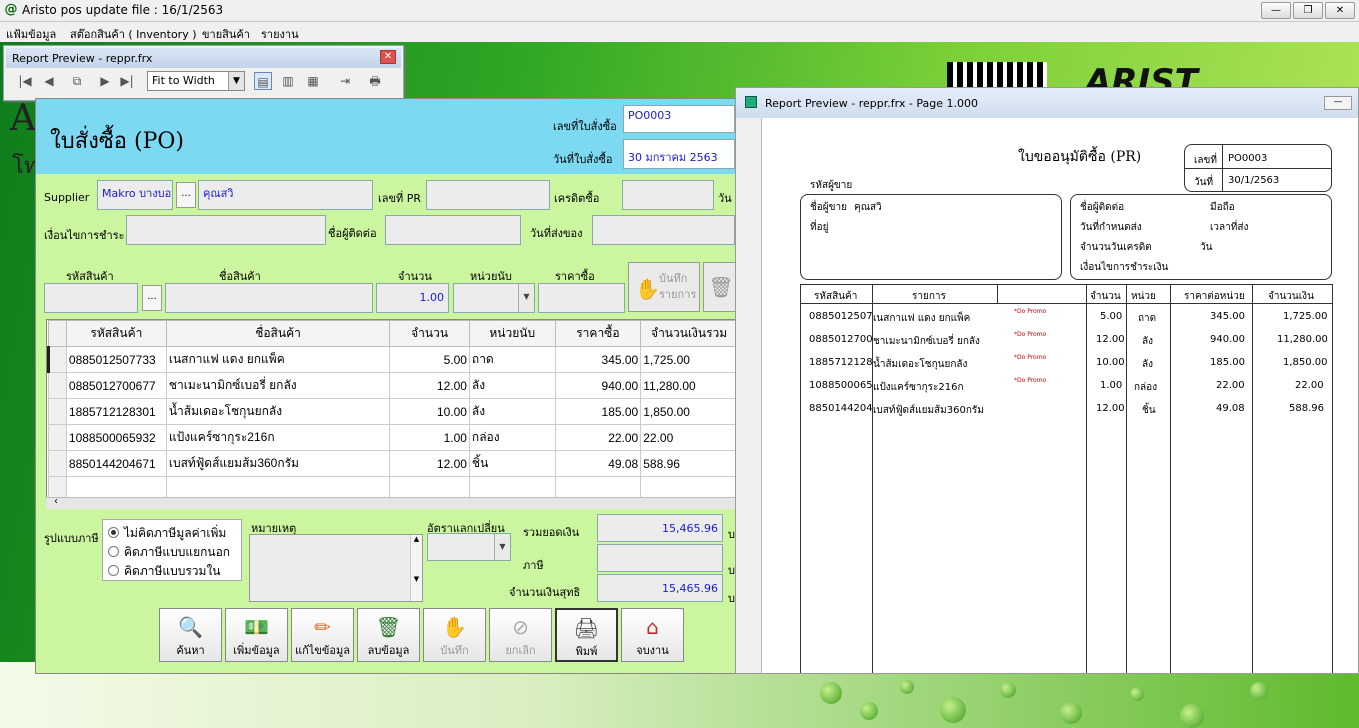  I want to click on entry-qty-field: 1.00, so click(412, 298).